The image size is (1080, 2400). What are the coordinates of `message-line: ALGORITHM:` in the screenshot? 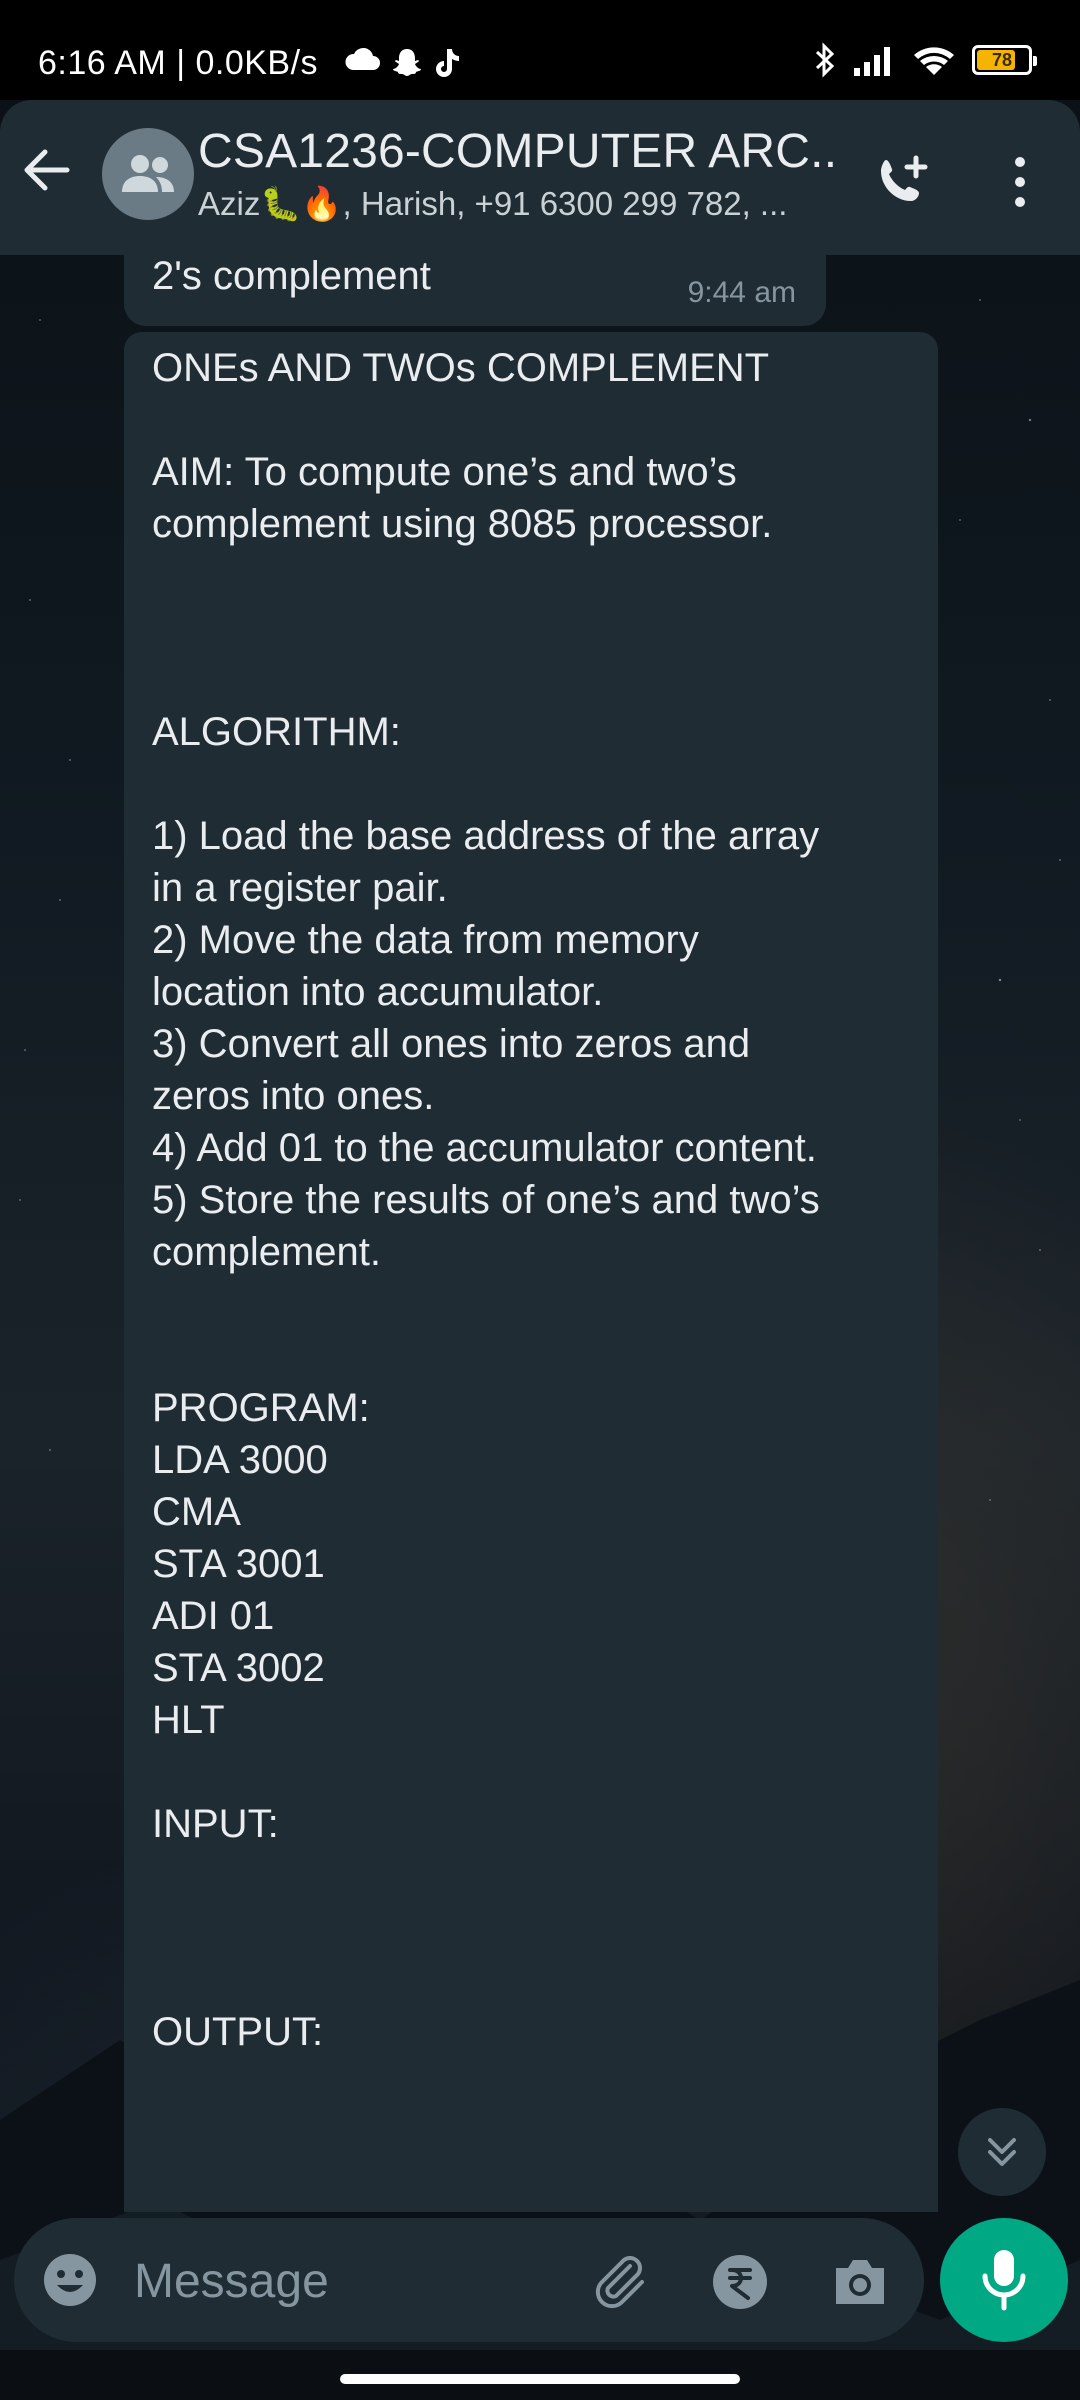 It's located at (276, 732).